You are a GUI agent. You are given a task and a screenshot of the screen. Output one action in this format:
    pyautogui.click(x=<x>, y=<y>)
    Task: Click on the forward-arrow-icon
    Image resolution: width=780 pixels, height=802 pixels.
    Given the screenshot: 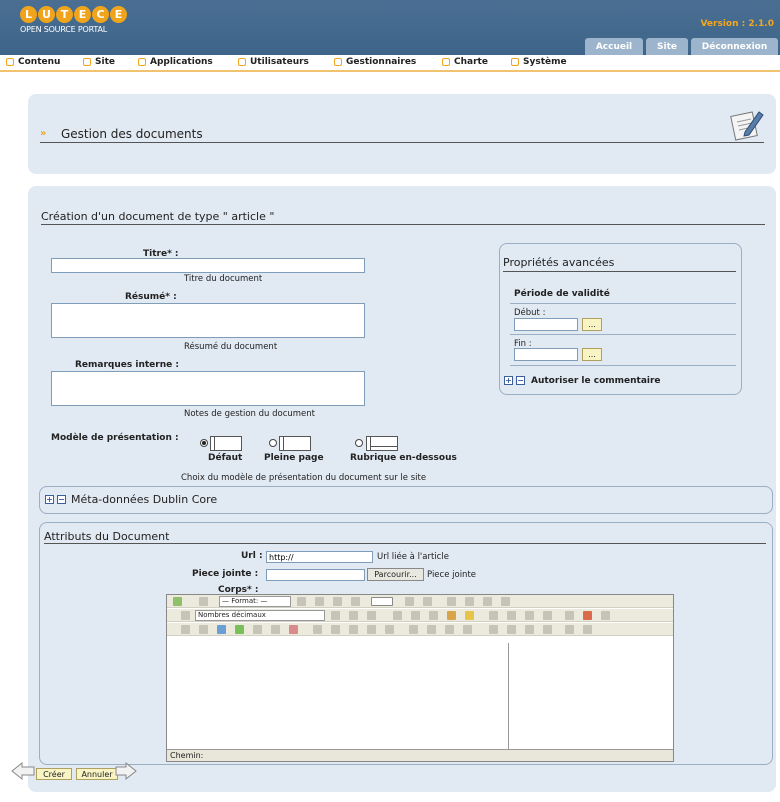 What is the action you would take?
    pyautogui.click(x=126, y=771)
    